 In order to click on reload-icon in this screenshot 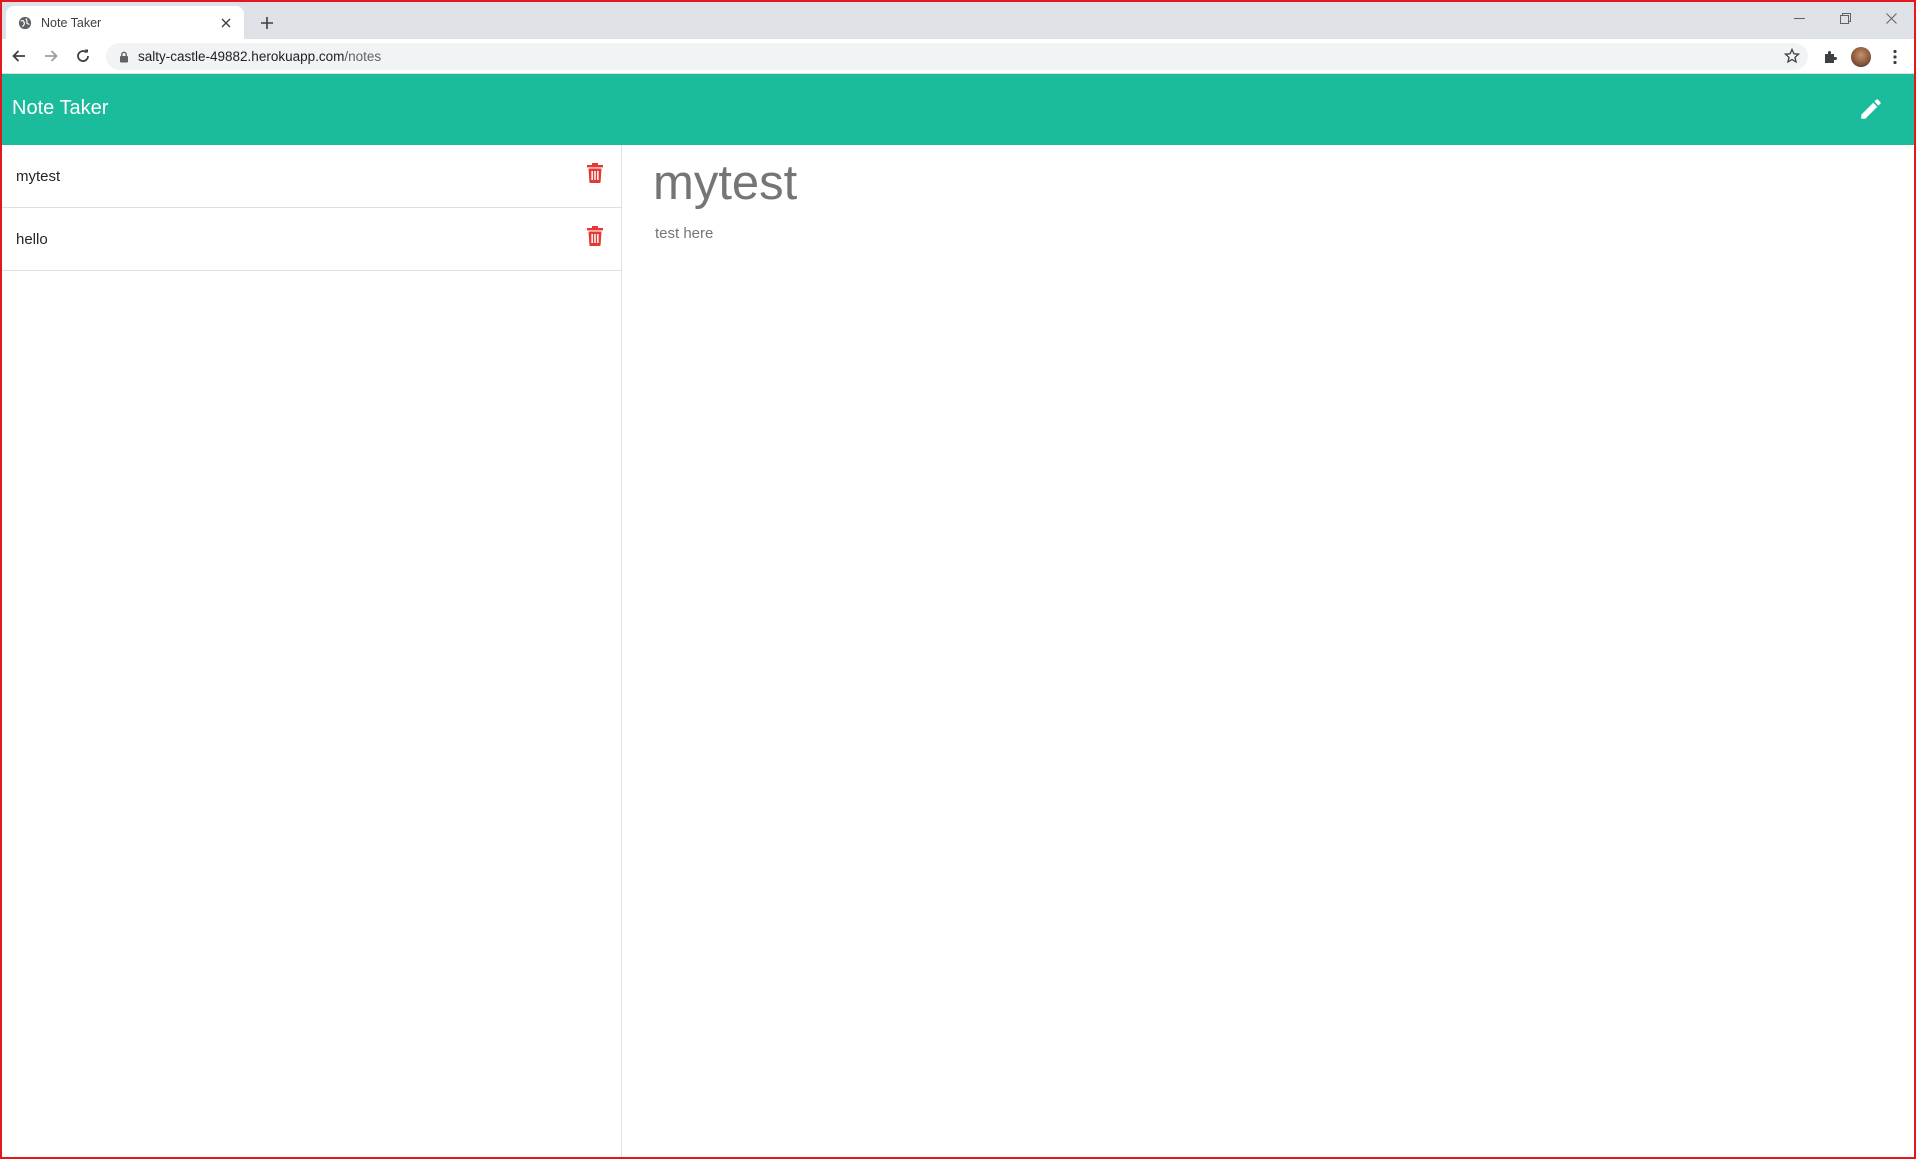, I will do `click(83, 55)`.